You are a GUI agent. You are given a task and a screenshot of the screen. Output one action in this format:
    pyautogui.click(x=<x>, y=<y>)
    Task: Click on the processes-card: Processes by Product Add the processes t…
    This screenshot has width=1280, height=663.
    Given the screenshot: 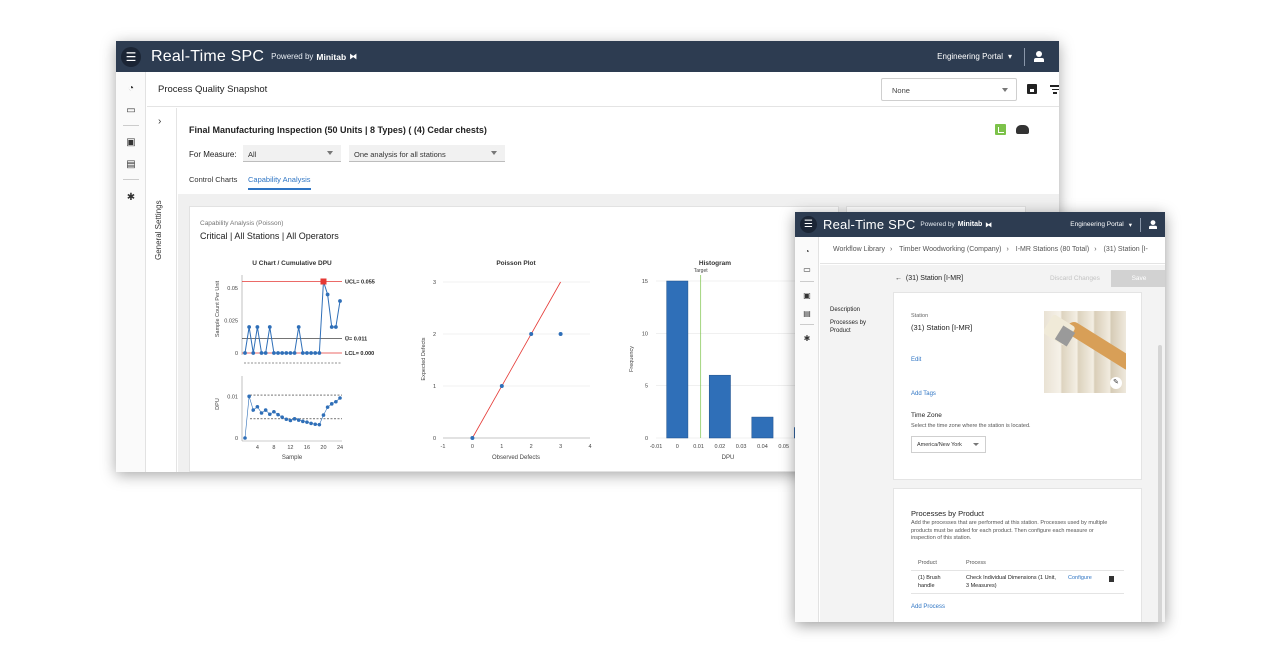 What is the action you would take?
    pyautogui.click(x=1017, y=555)
    